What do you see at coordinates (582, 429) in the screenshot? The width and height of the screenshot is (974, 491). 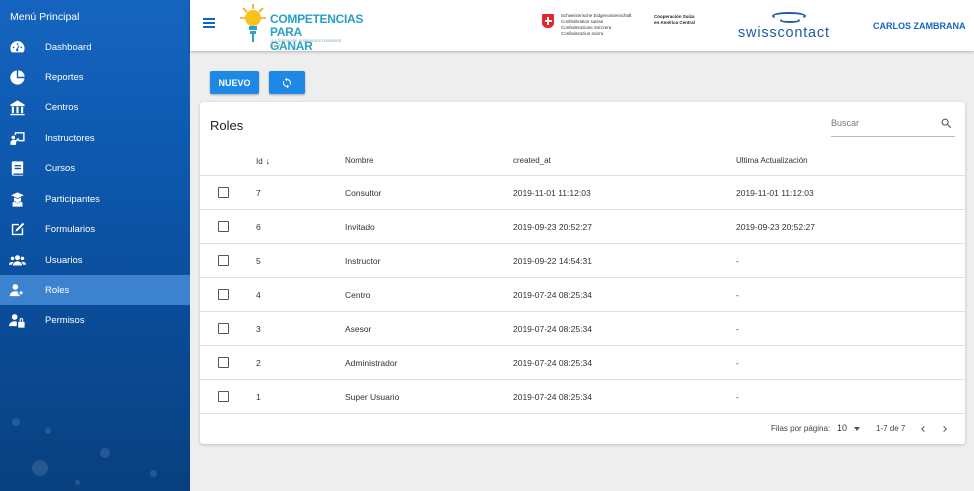 I see `table-pagination: Filas por página: 10 1-7 de 7` at bounding box center [582, 429].